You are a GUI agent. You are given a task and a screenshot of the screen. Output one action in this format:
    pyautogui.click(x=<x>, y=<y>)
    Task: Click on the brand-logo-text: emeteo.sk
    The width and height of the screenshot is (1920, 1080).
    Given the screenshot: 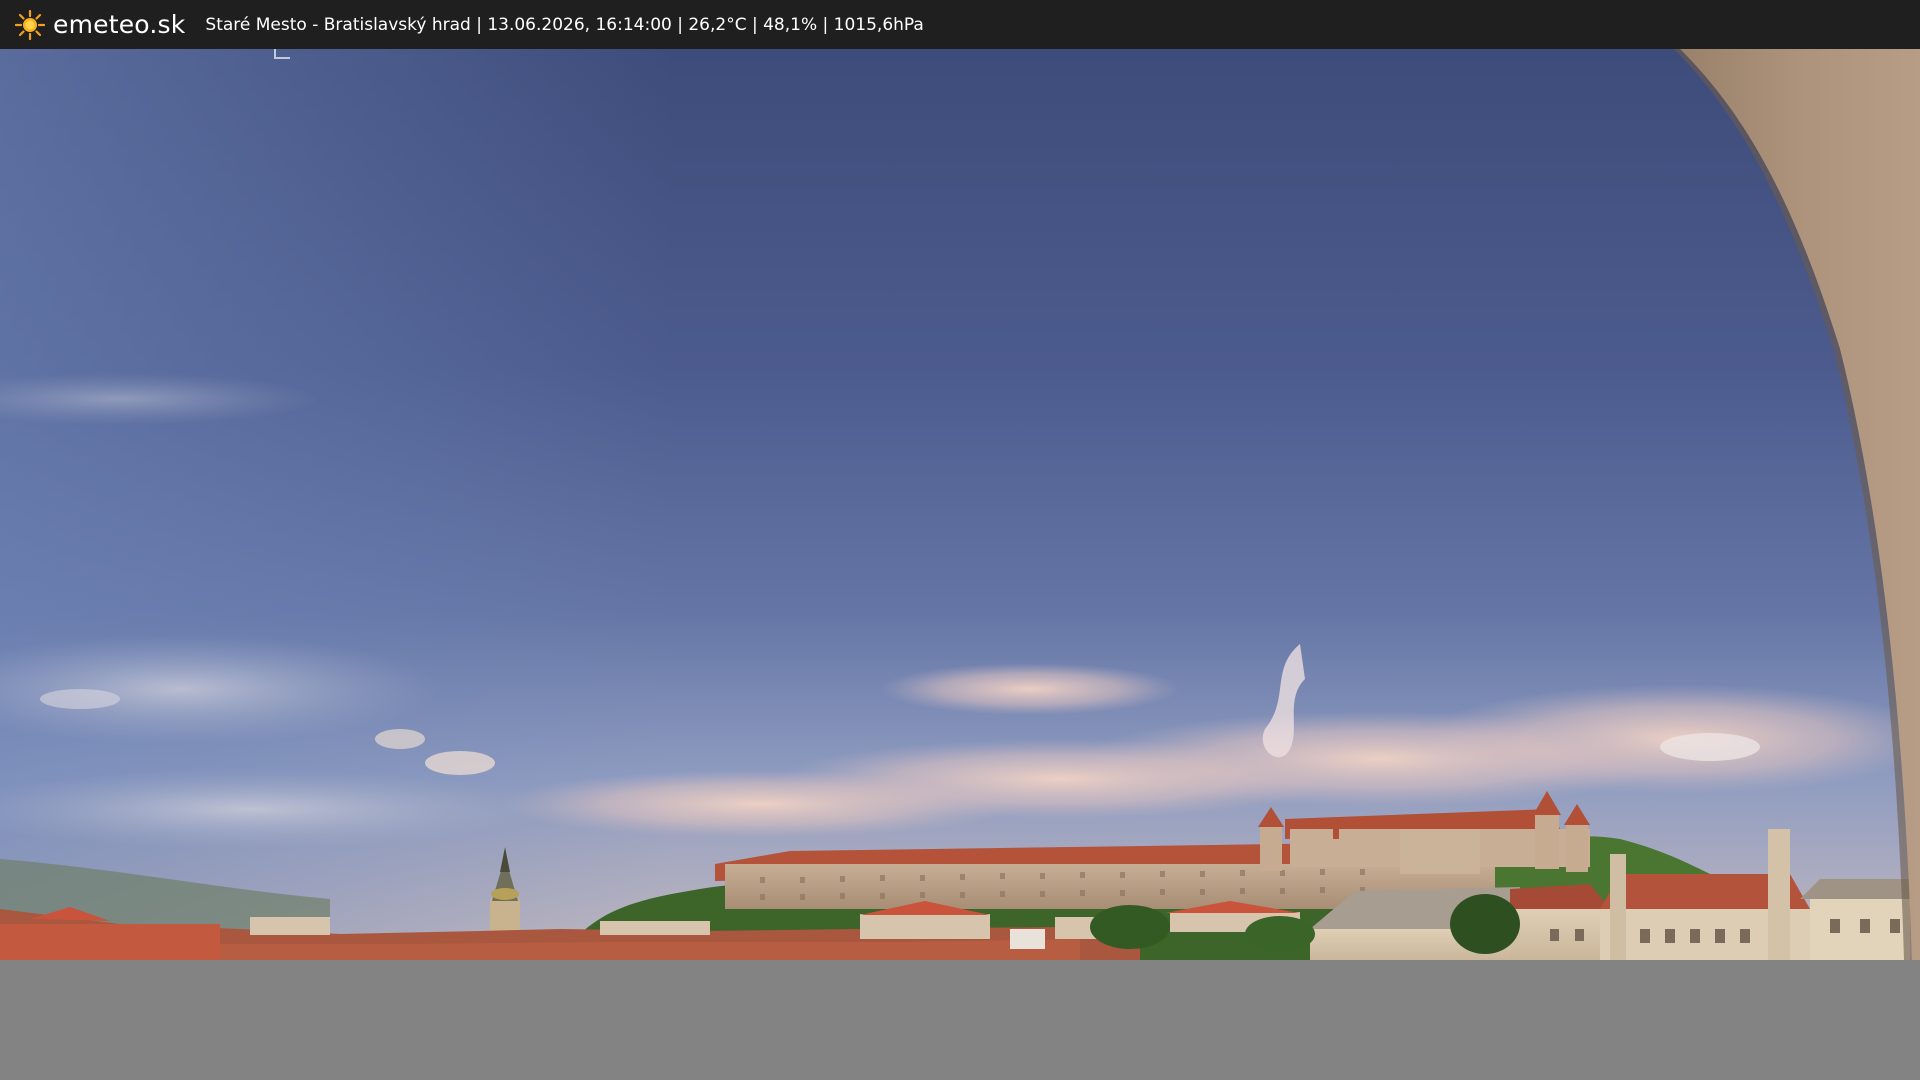 What is the action you would take?
    pyautogui.click(x=119, y=24)
    